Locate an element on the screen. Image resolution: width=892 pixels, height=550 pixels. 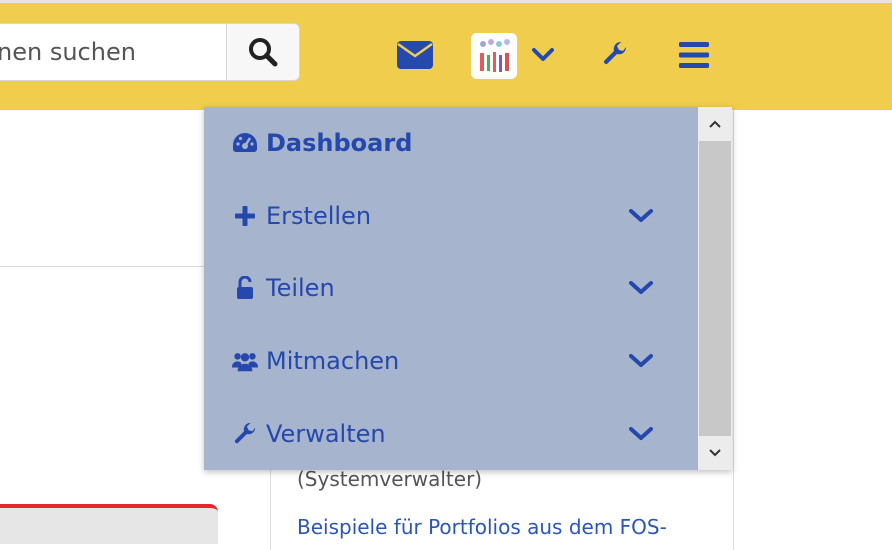
avatar is located at coordinates (494, 56).